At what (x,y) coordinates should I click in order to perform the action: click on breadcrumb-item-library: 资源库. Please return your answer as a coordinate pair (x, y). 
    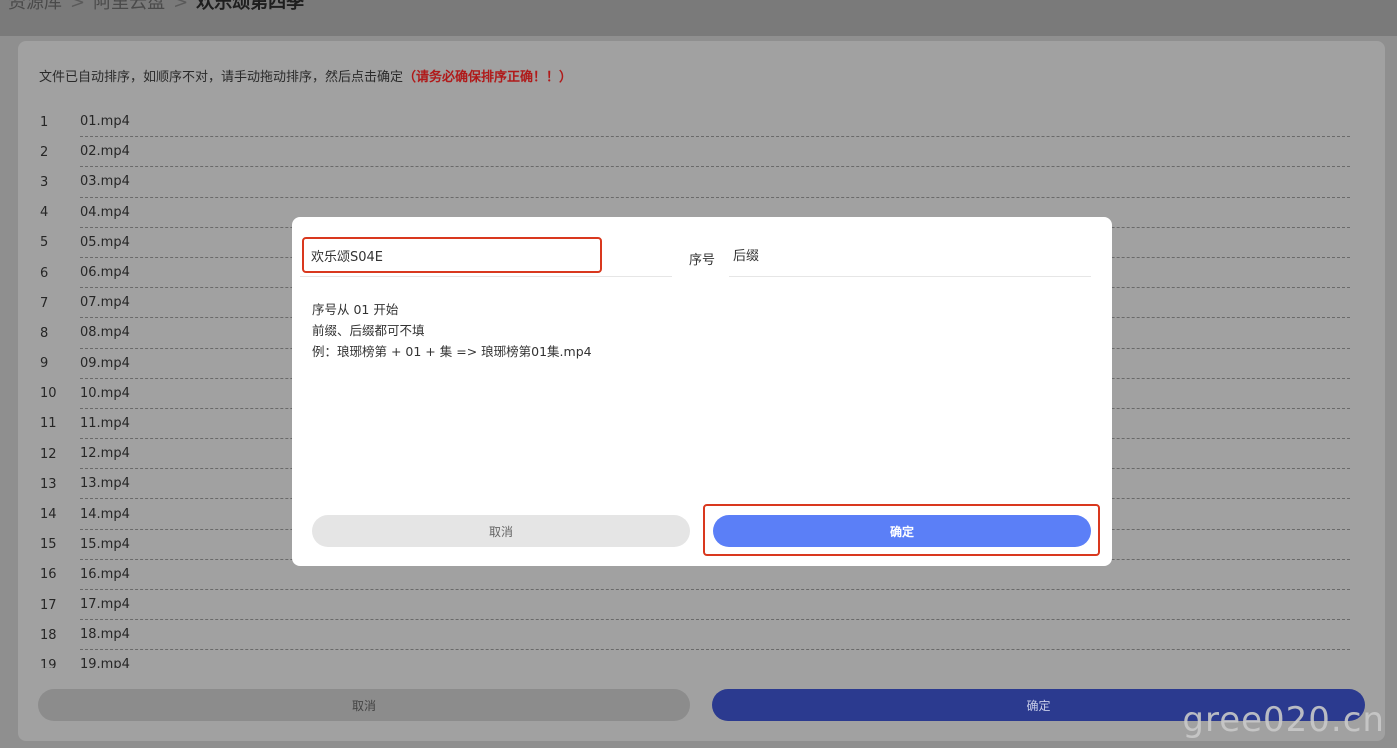
    Looking at the image, I should click on (35, 6).